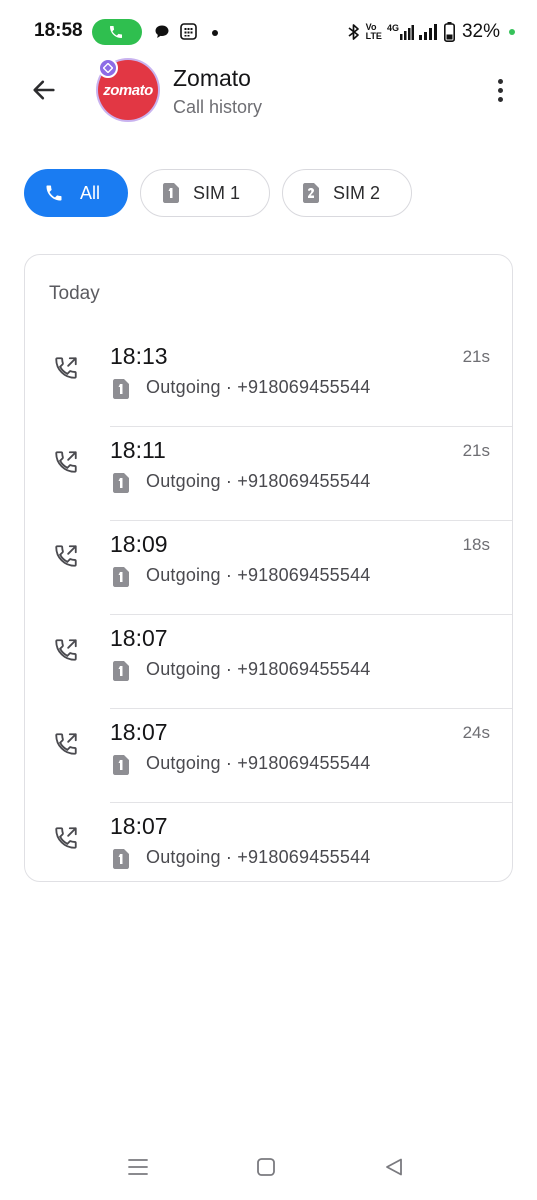 This screenshot has width=537, height=1200. I want to click on recents-button, so click(138, 1167).